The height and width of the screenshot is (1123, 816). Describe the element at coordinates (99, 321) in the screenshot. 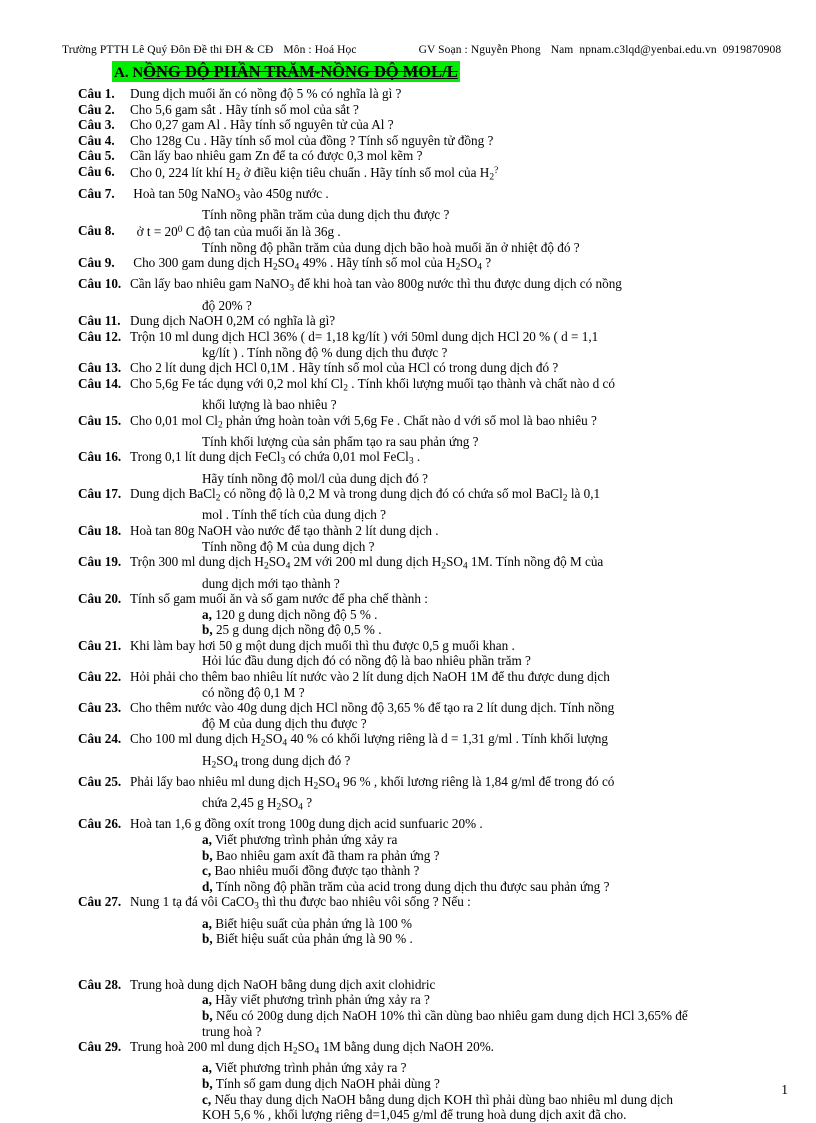

I see `question-label: Câu 11.` at that location.